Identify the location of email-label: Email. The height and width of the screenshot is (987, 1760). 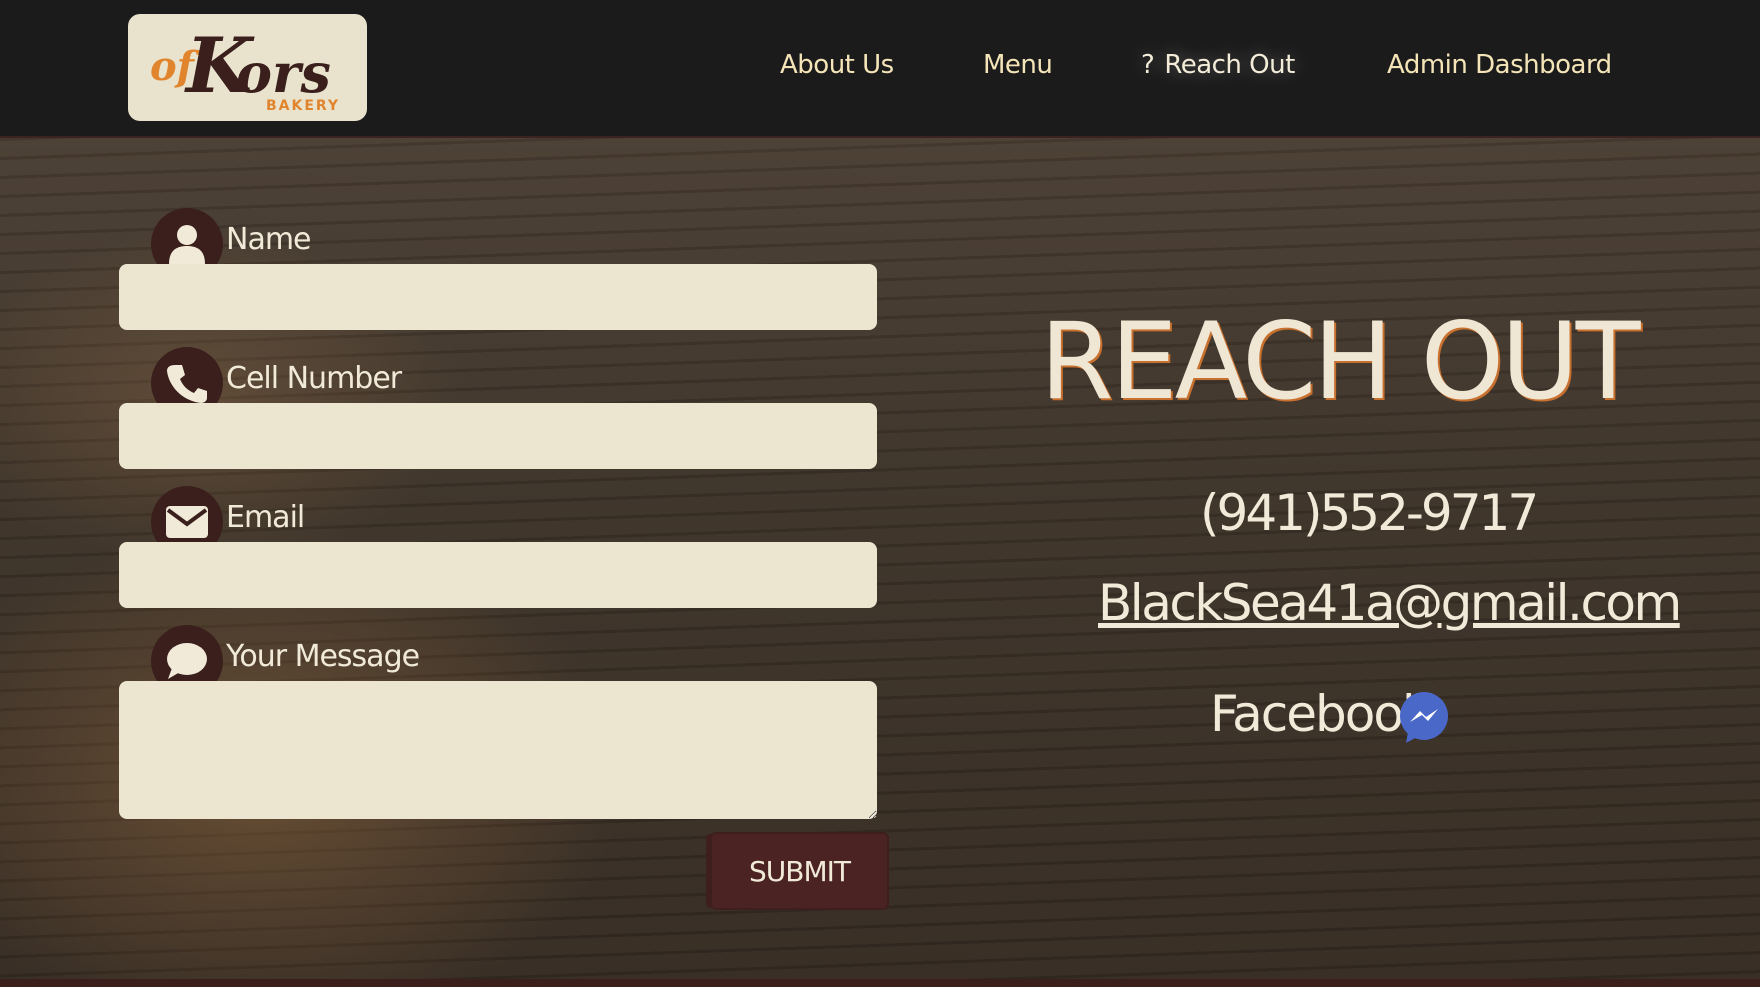
(265, 517).